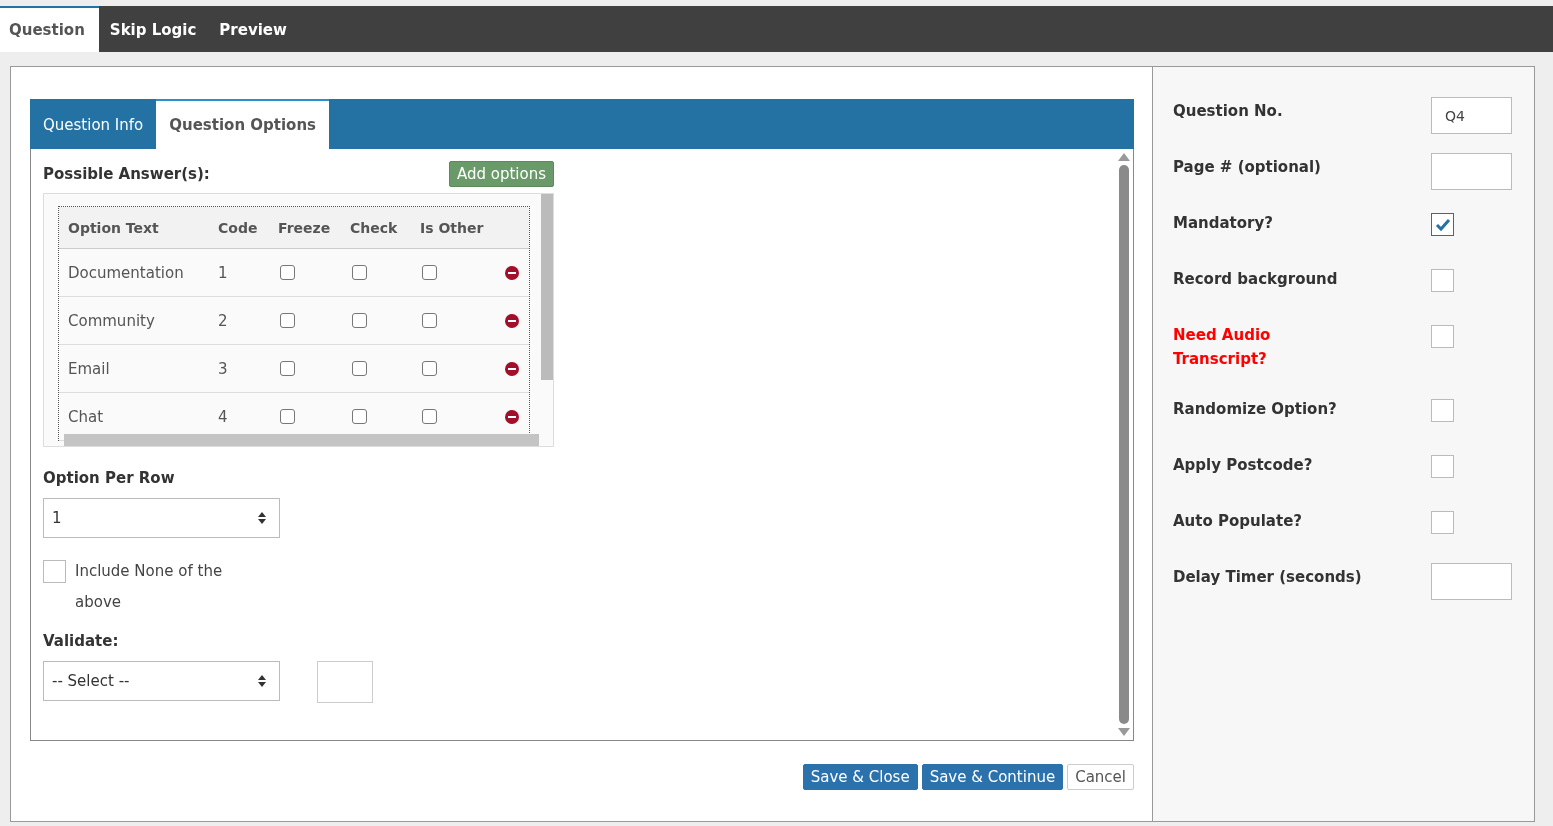 The height and width of the screenshot is (826, 1553). Describe the element at coordinates (112, 320) in the screenshot. I see `option-text-cell-text: Community` at that location.